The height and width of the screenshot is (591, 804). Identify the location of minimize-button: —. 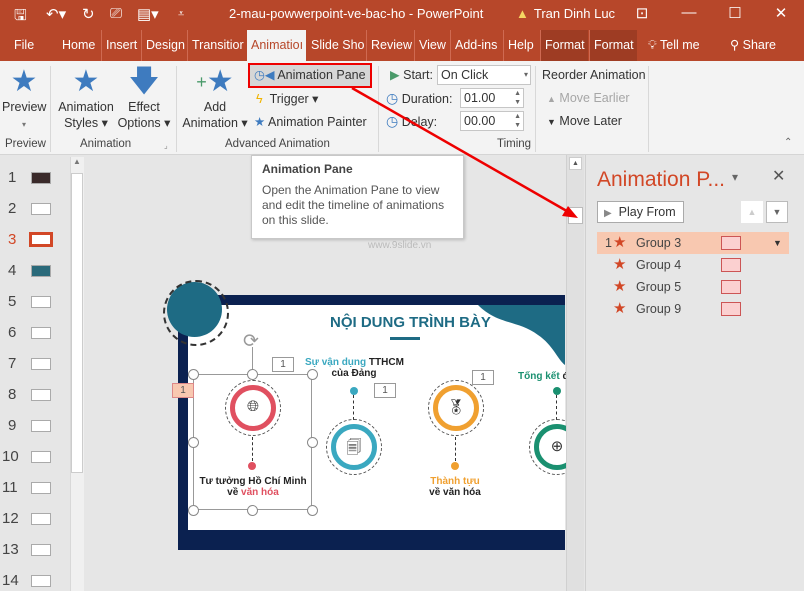
(689, 12).